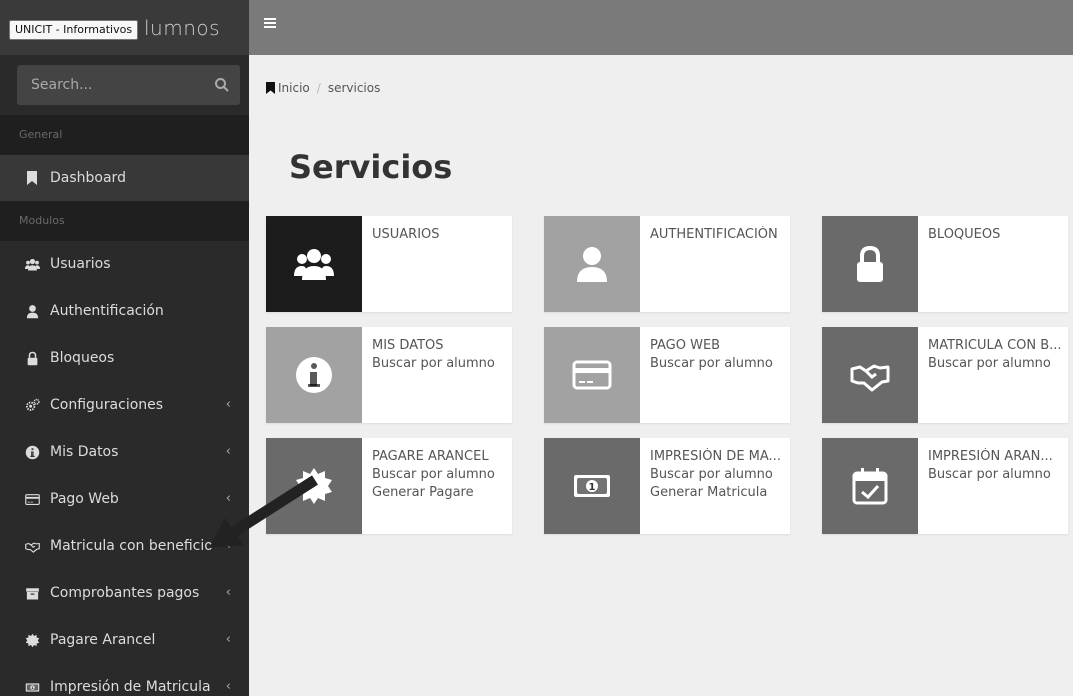 The height and width of the screenshot is (696, 1073). I want to click on sidebar-item-label: Comprobantes pagos, so click(125, 593).